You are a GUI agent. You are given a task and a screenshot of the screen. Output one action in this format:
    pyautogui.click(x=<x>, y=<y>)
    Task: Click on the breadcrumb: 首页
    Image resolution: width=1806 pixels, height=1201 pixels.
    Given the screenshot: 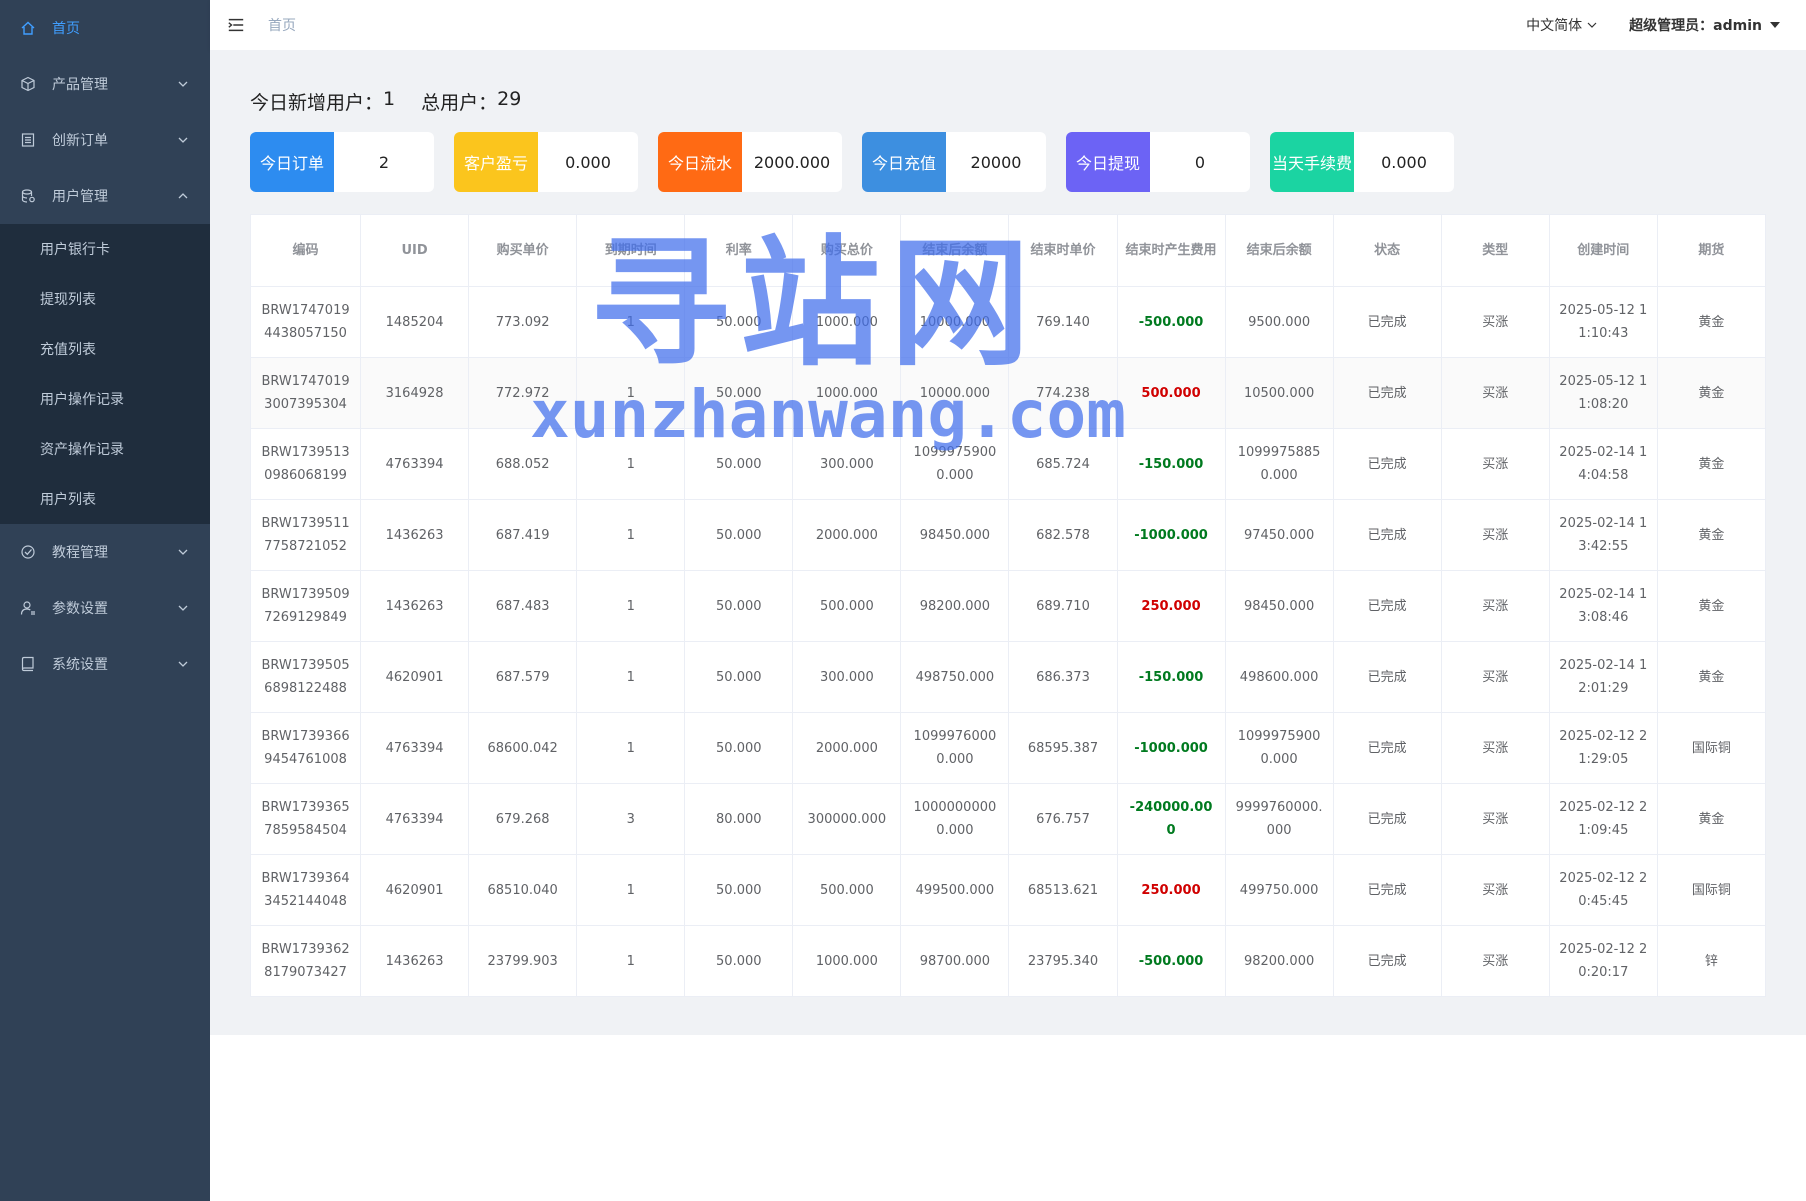 What is the action you would take?
    pyautogui.click(x=282, y=26)
    